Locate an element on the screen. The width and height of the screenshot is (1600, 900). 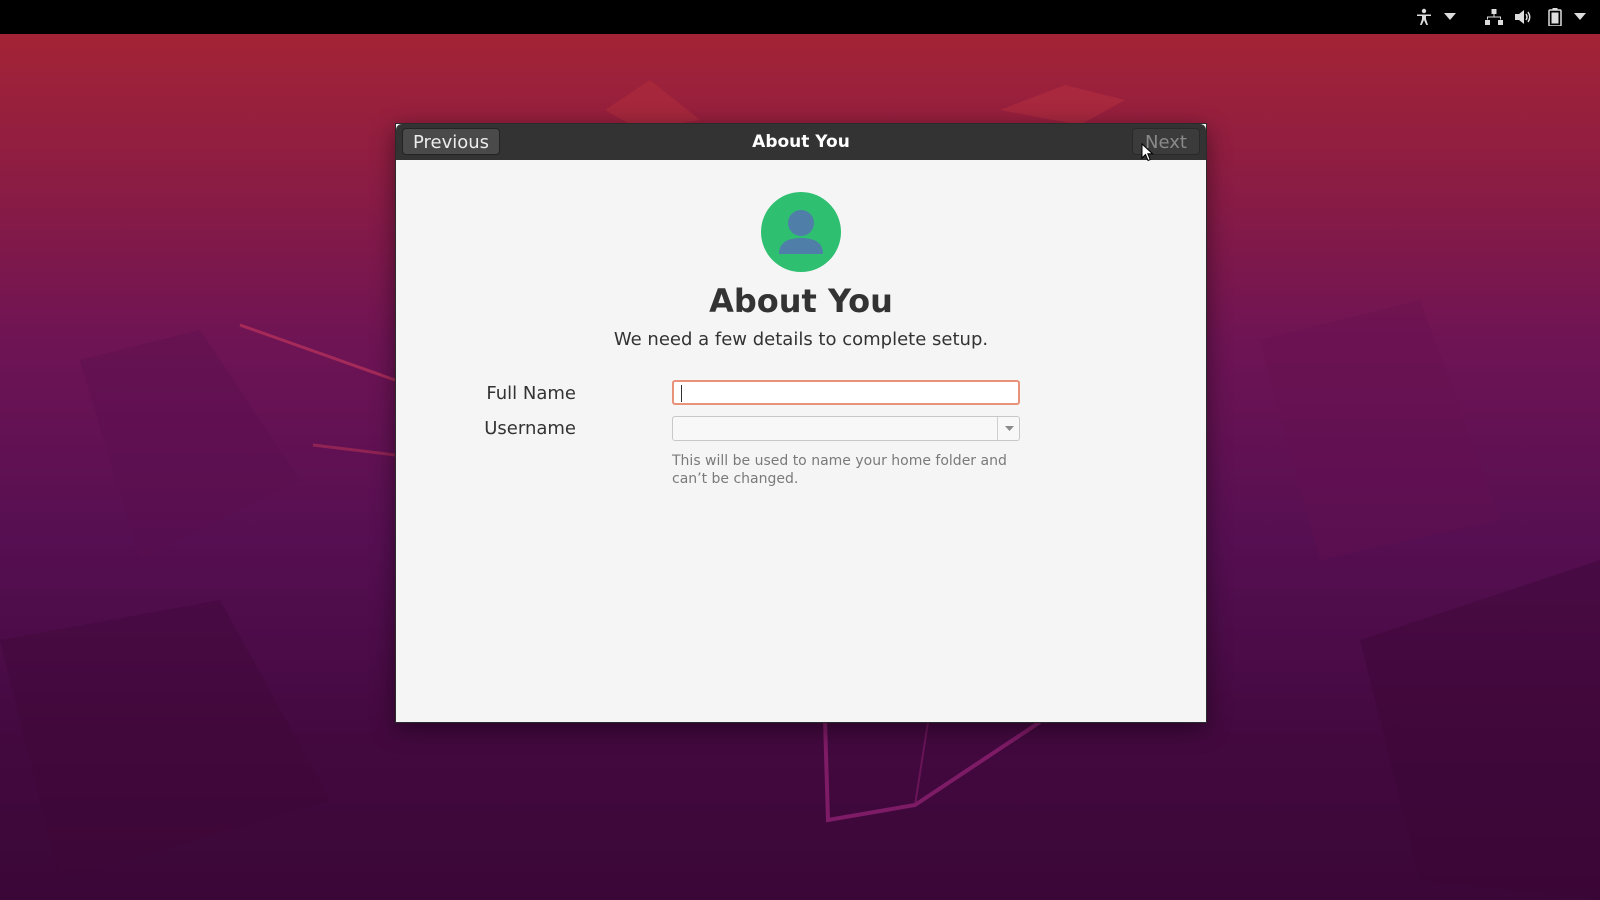
previous-button: Previous is located at coordinates (451, 141).